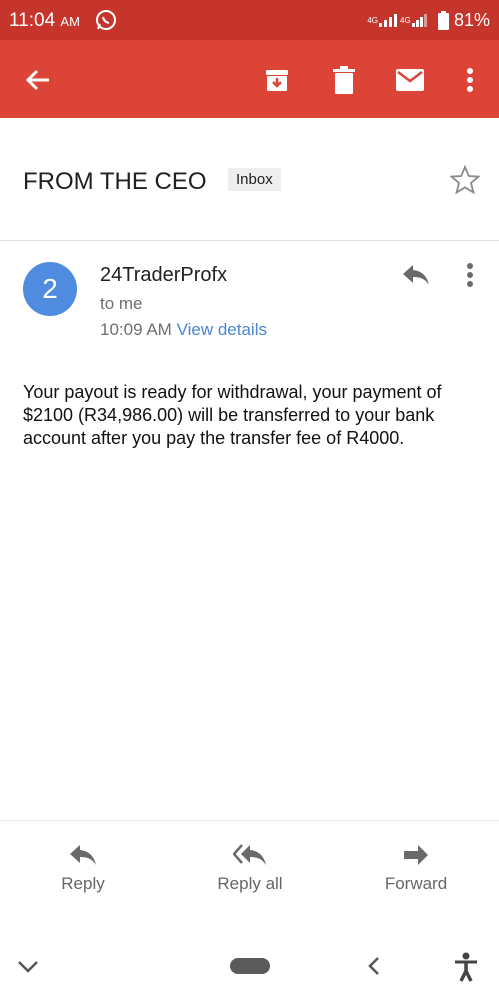  I want to click on forward-button: Forward, so click(416, 868).